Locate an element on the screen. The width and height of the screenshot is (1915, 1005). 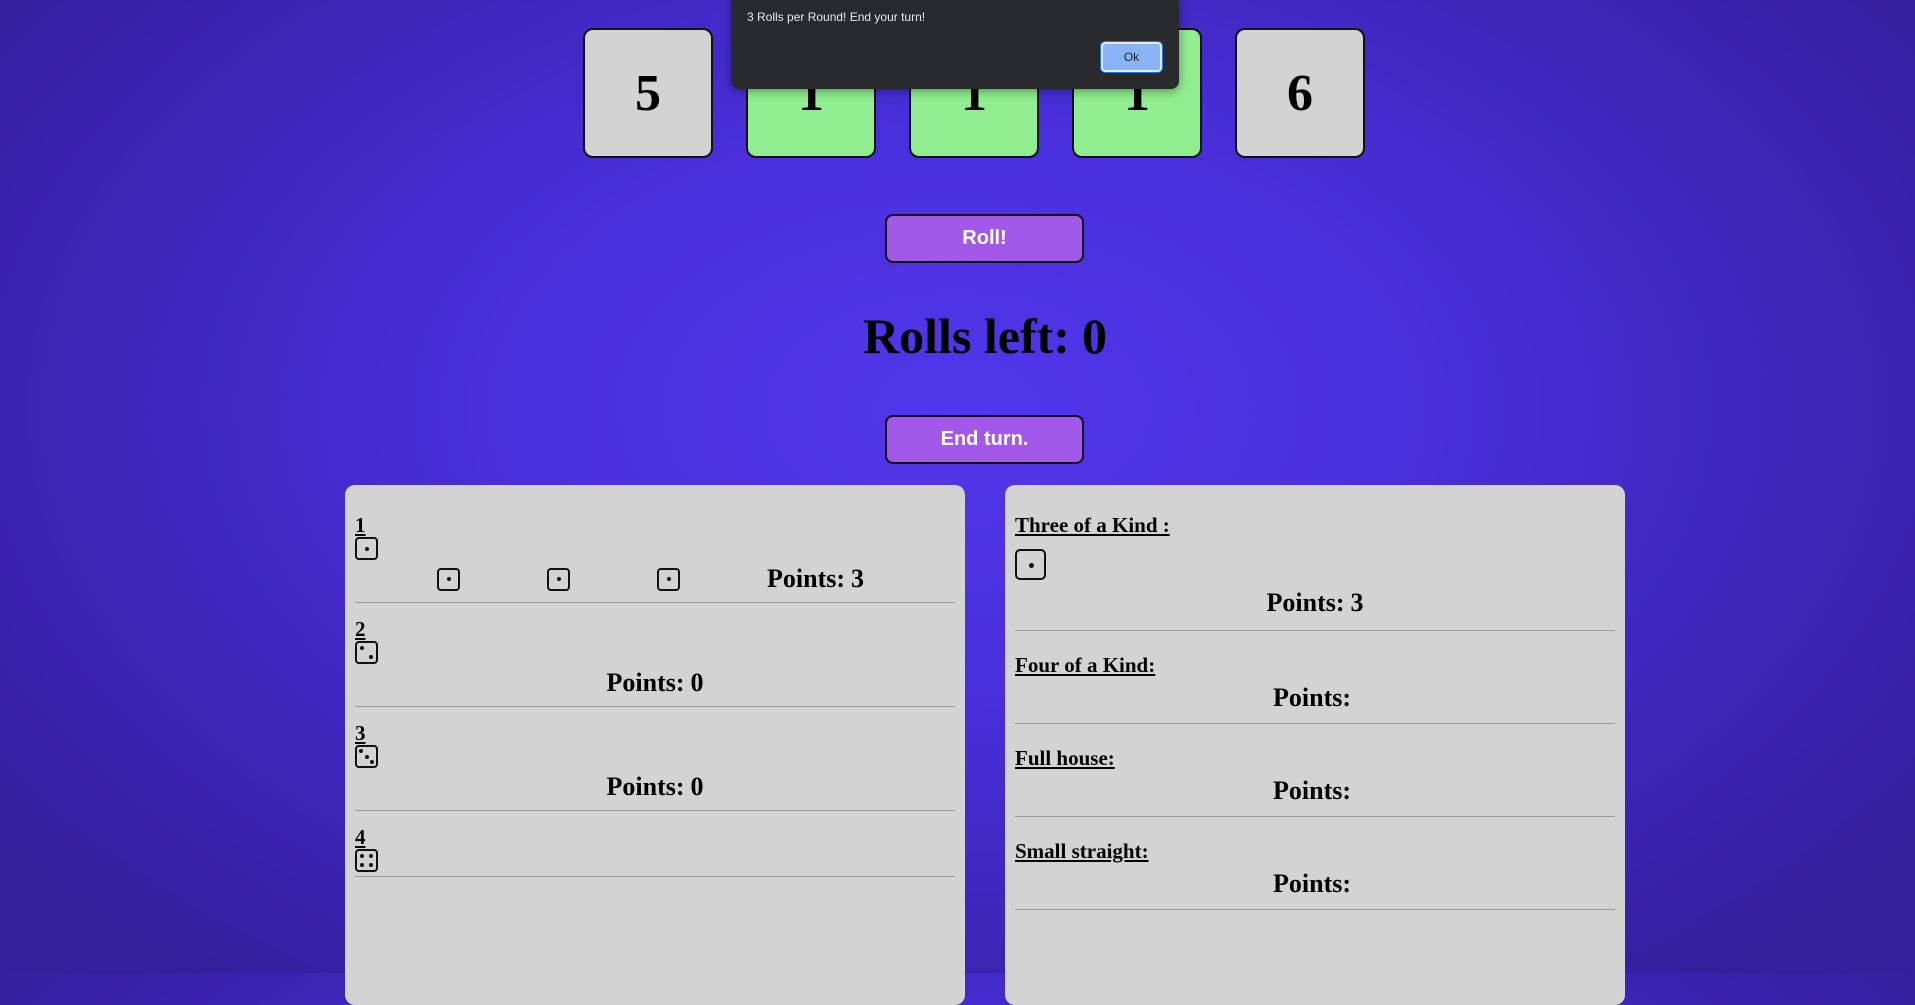
score-section-fours: 4 is located at coordinates (655, 851).